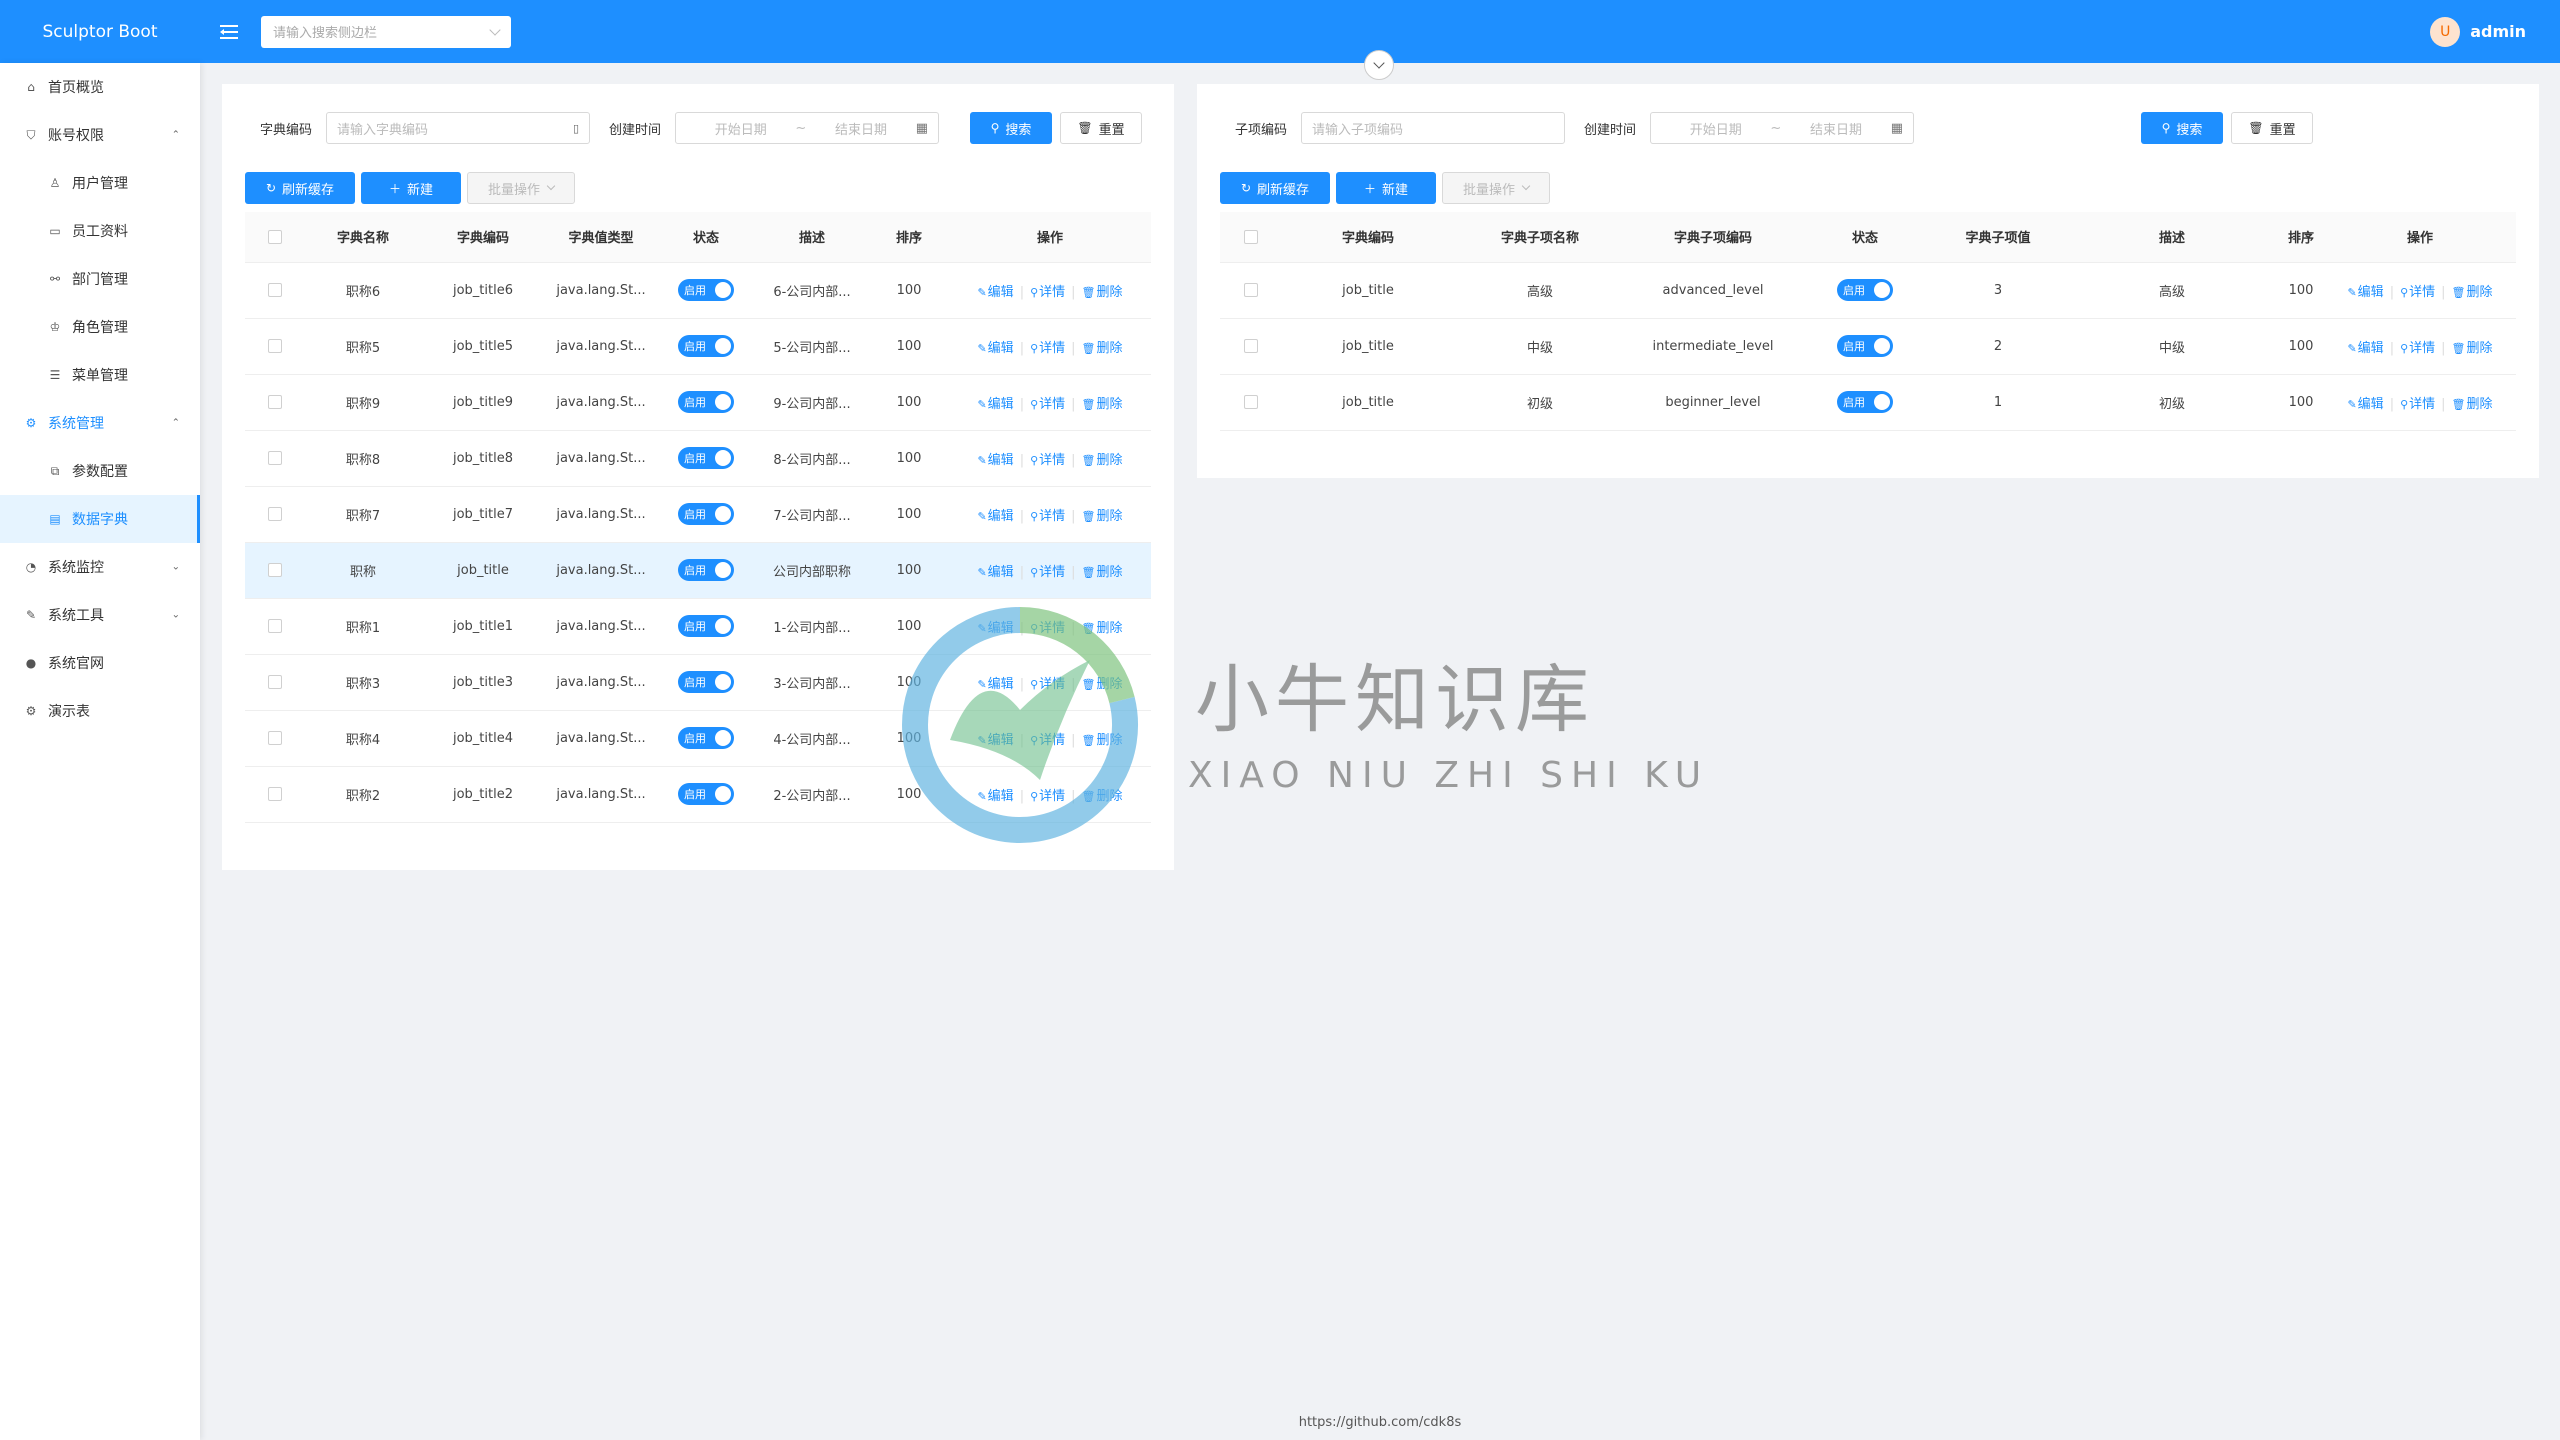 The height and width of the screenshot is (1440, 2560). Describe the element at coordinates (2182, 128) in the screenshot. I see `item-search-button: ⚲ 搜索` at that location.